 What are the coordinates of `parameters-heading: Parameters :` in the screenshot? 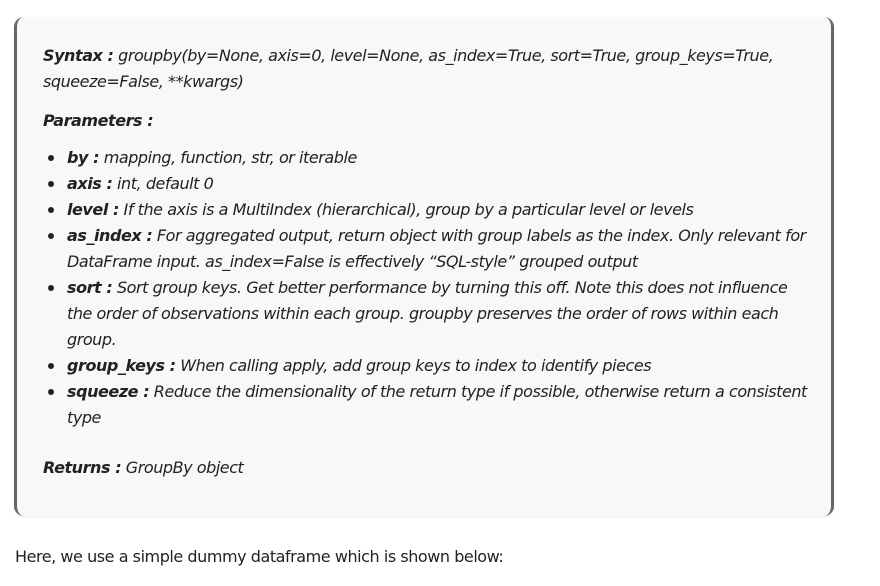 It's located at (98, 120).